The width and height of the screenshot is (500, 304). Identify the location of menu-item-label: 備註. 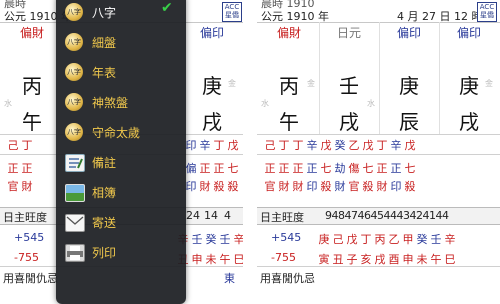
(104, 163).